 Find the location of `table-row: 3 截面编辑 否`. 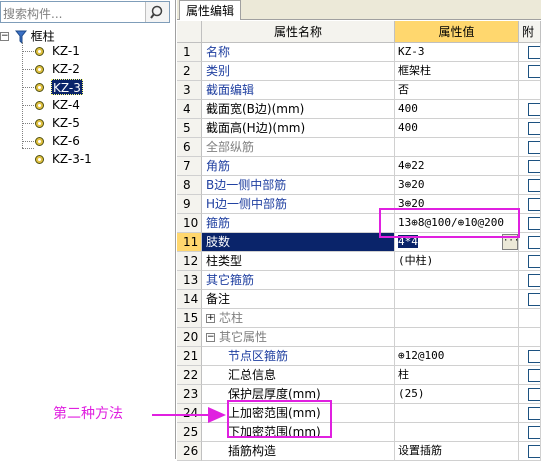

table-row: 3 截面编辑 否 is located at coordinates (359, 90).